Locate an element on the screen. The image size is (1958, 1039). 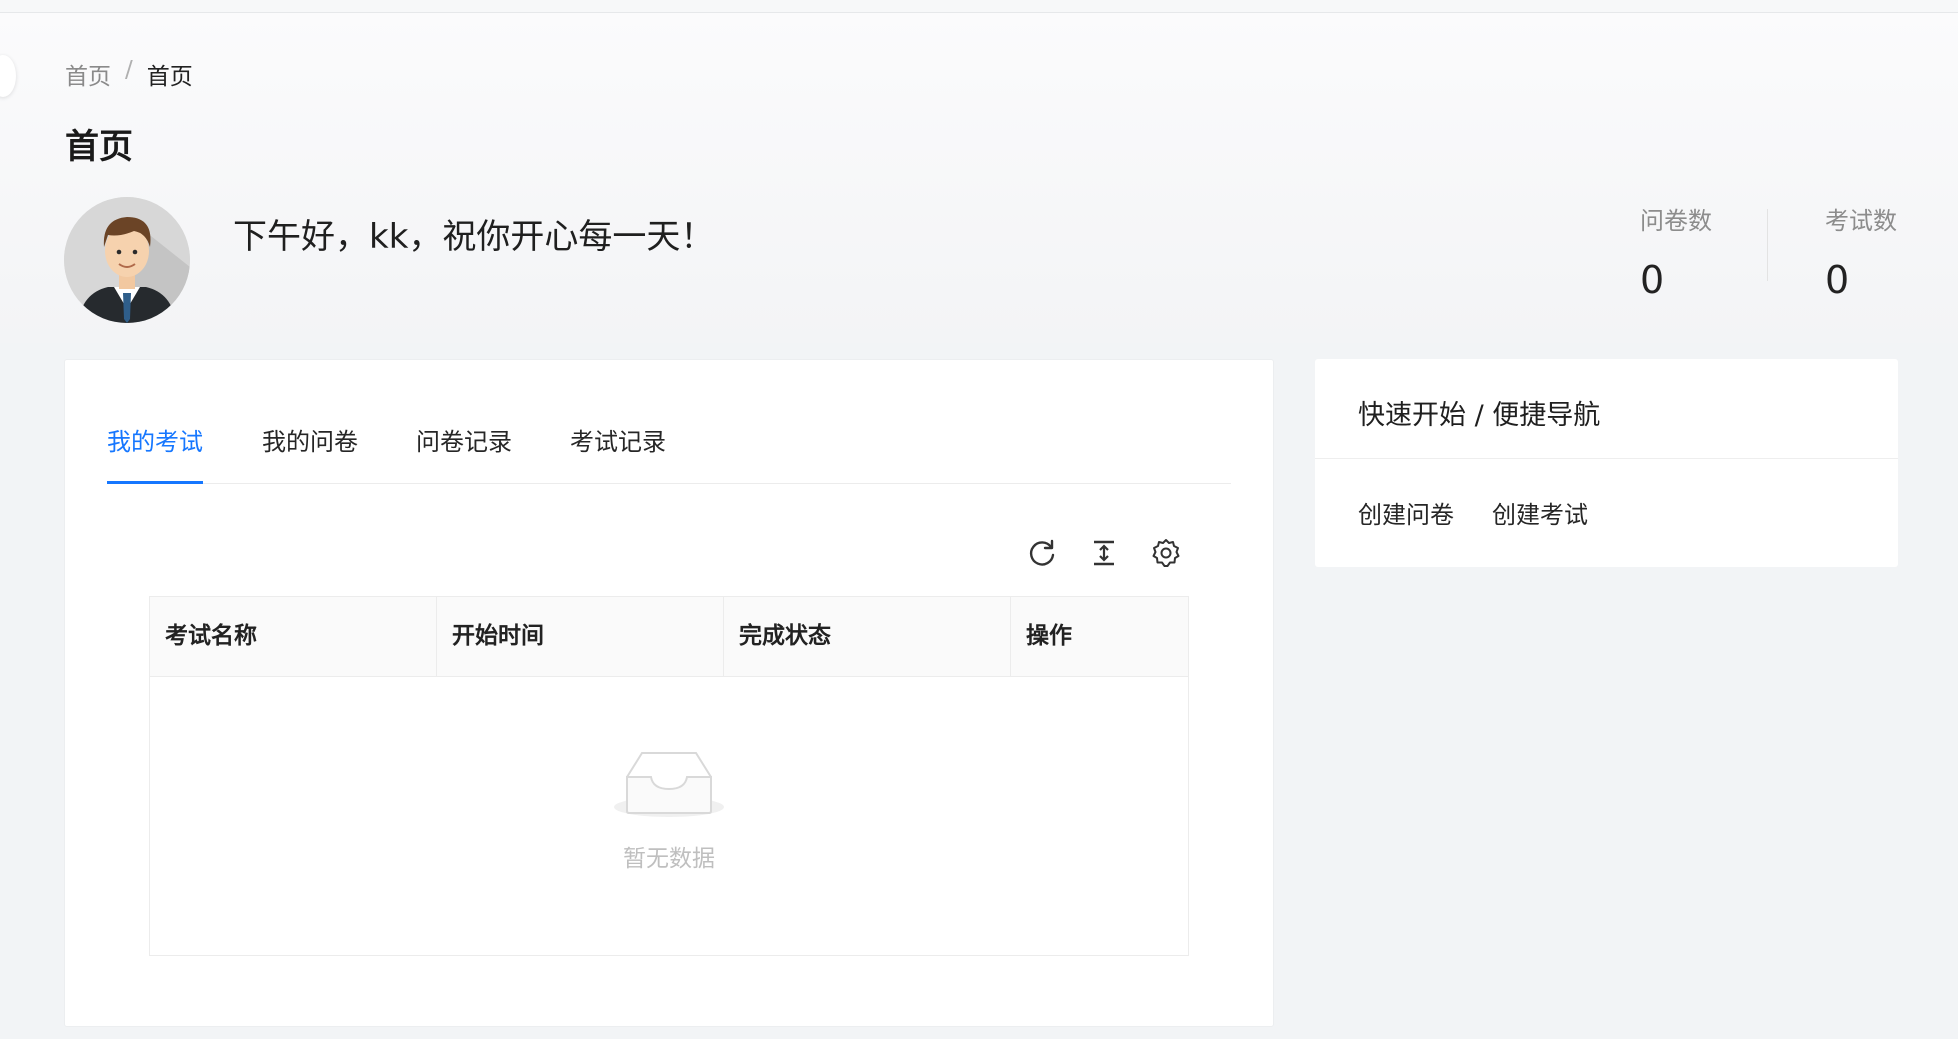
tab-bar: 我的考试 我的问卷 问卷记录 考试记录 is located at coordinates (669, 452).